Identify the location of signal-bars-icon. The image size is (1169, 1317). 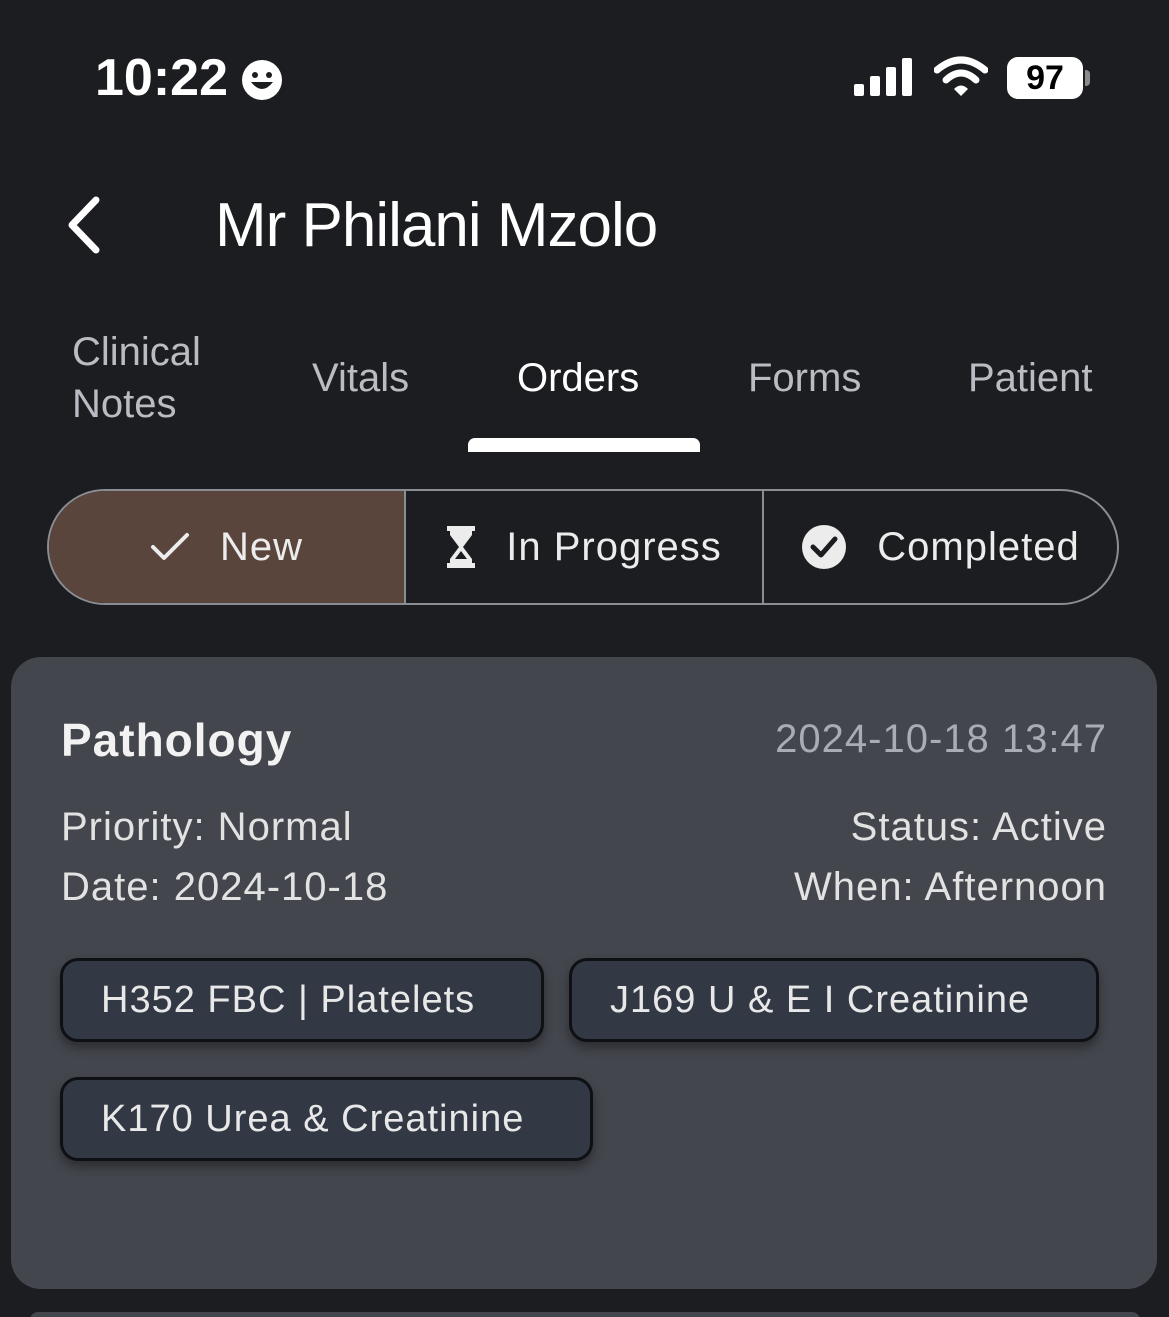
(883, 77).